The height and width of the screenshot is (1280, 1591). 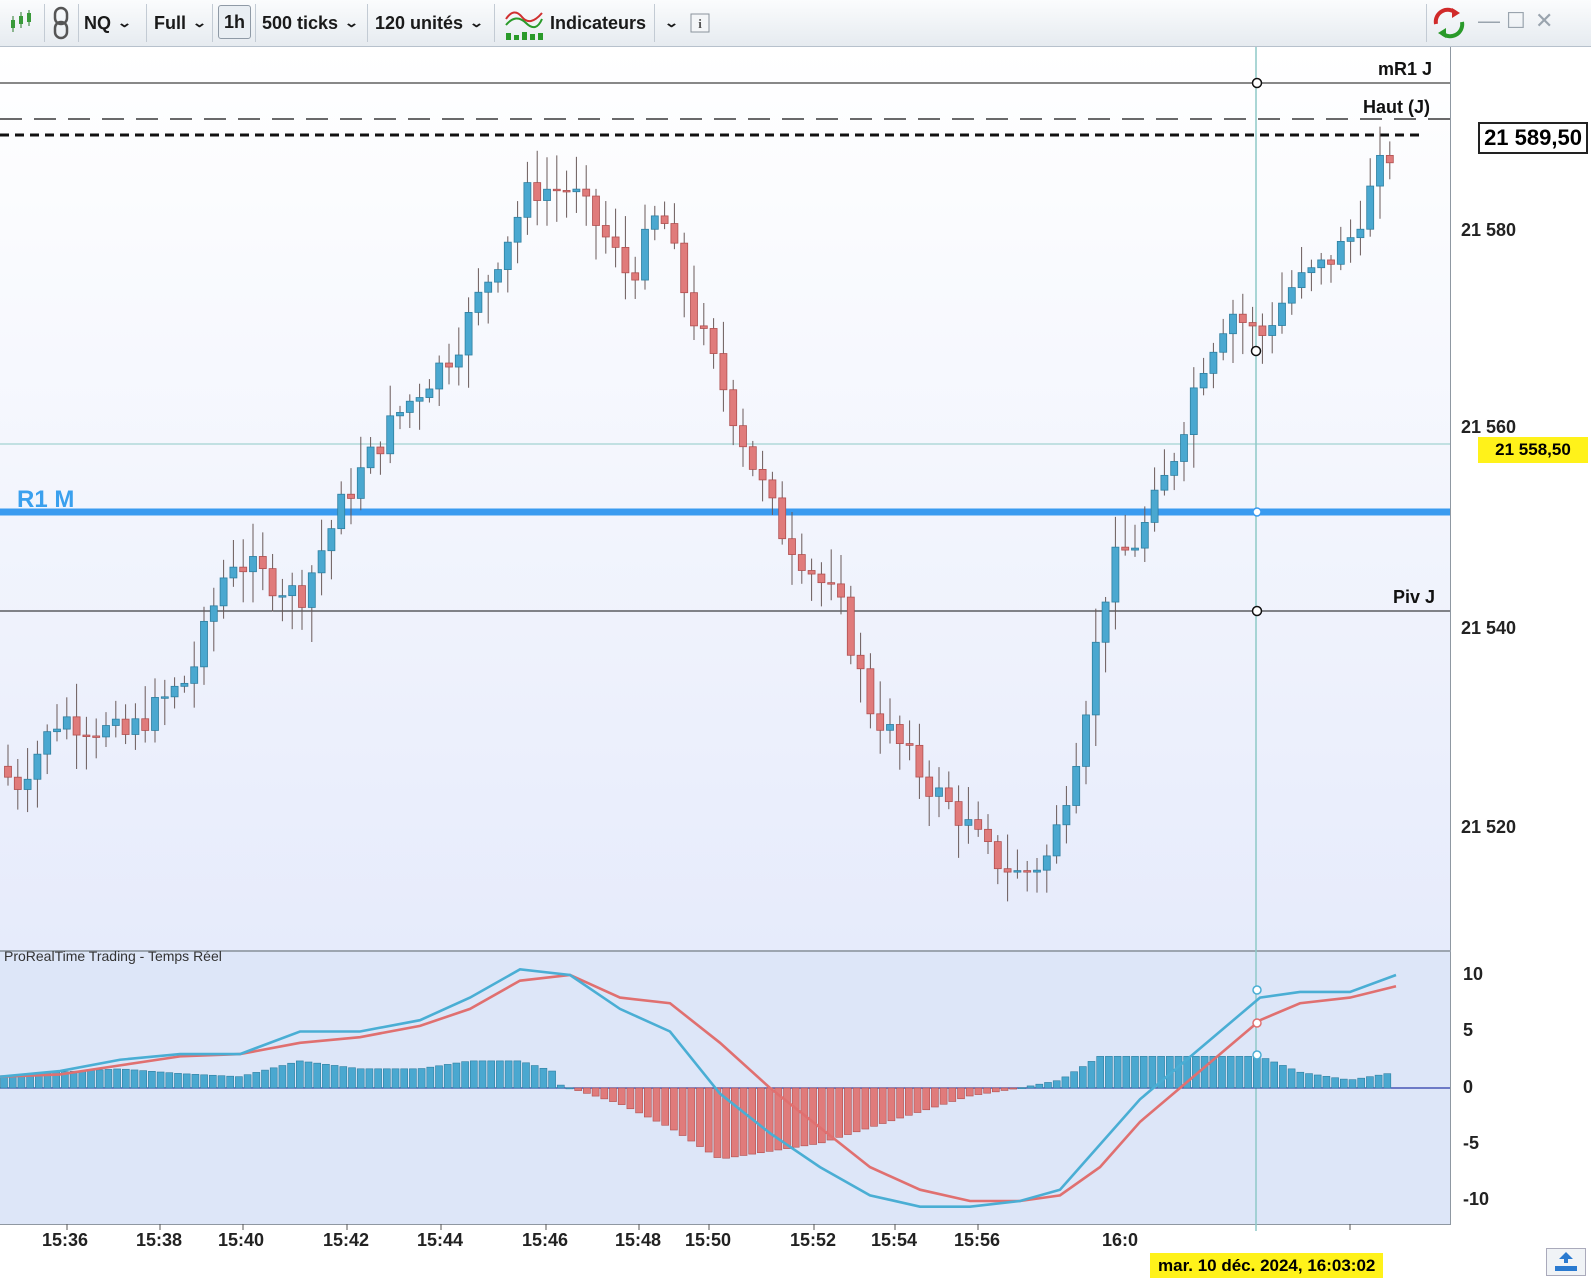 I want to click on macd-tick: -5, so click(x=1471, y=1143).